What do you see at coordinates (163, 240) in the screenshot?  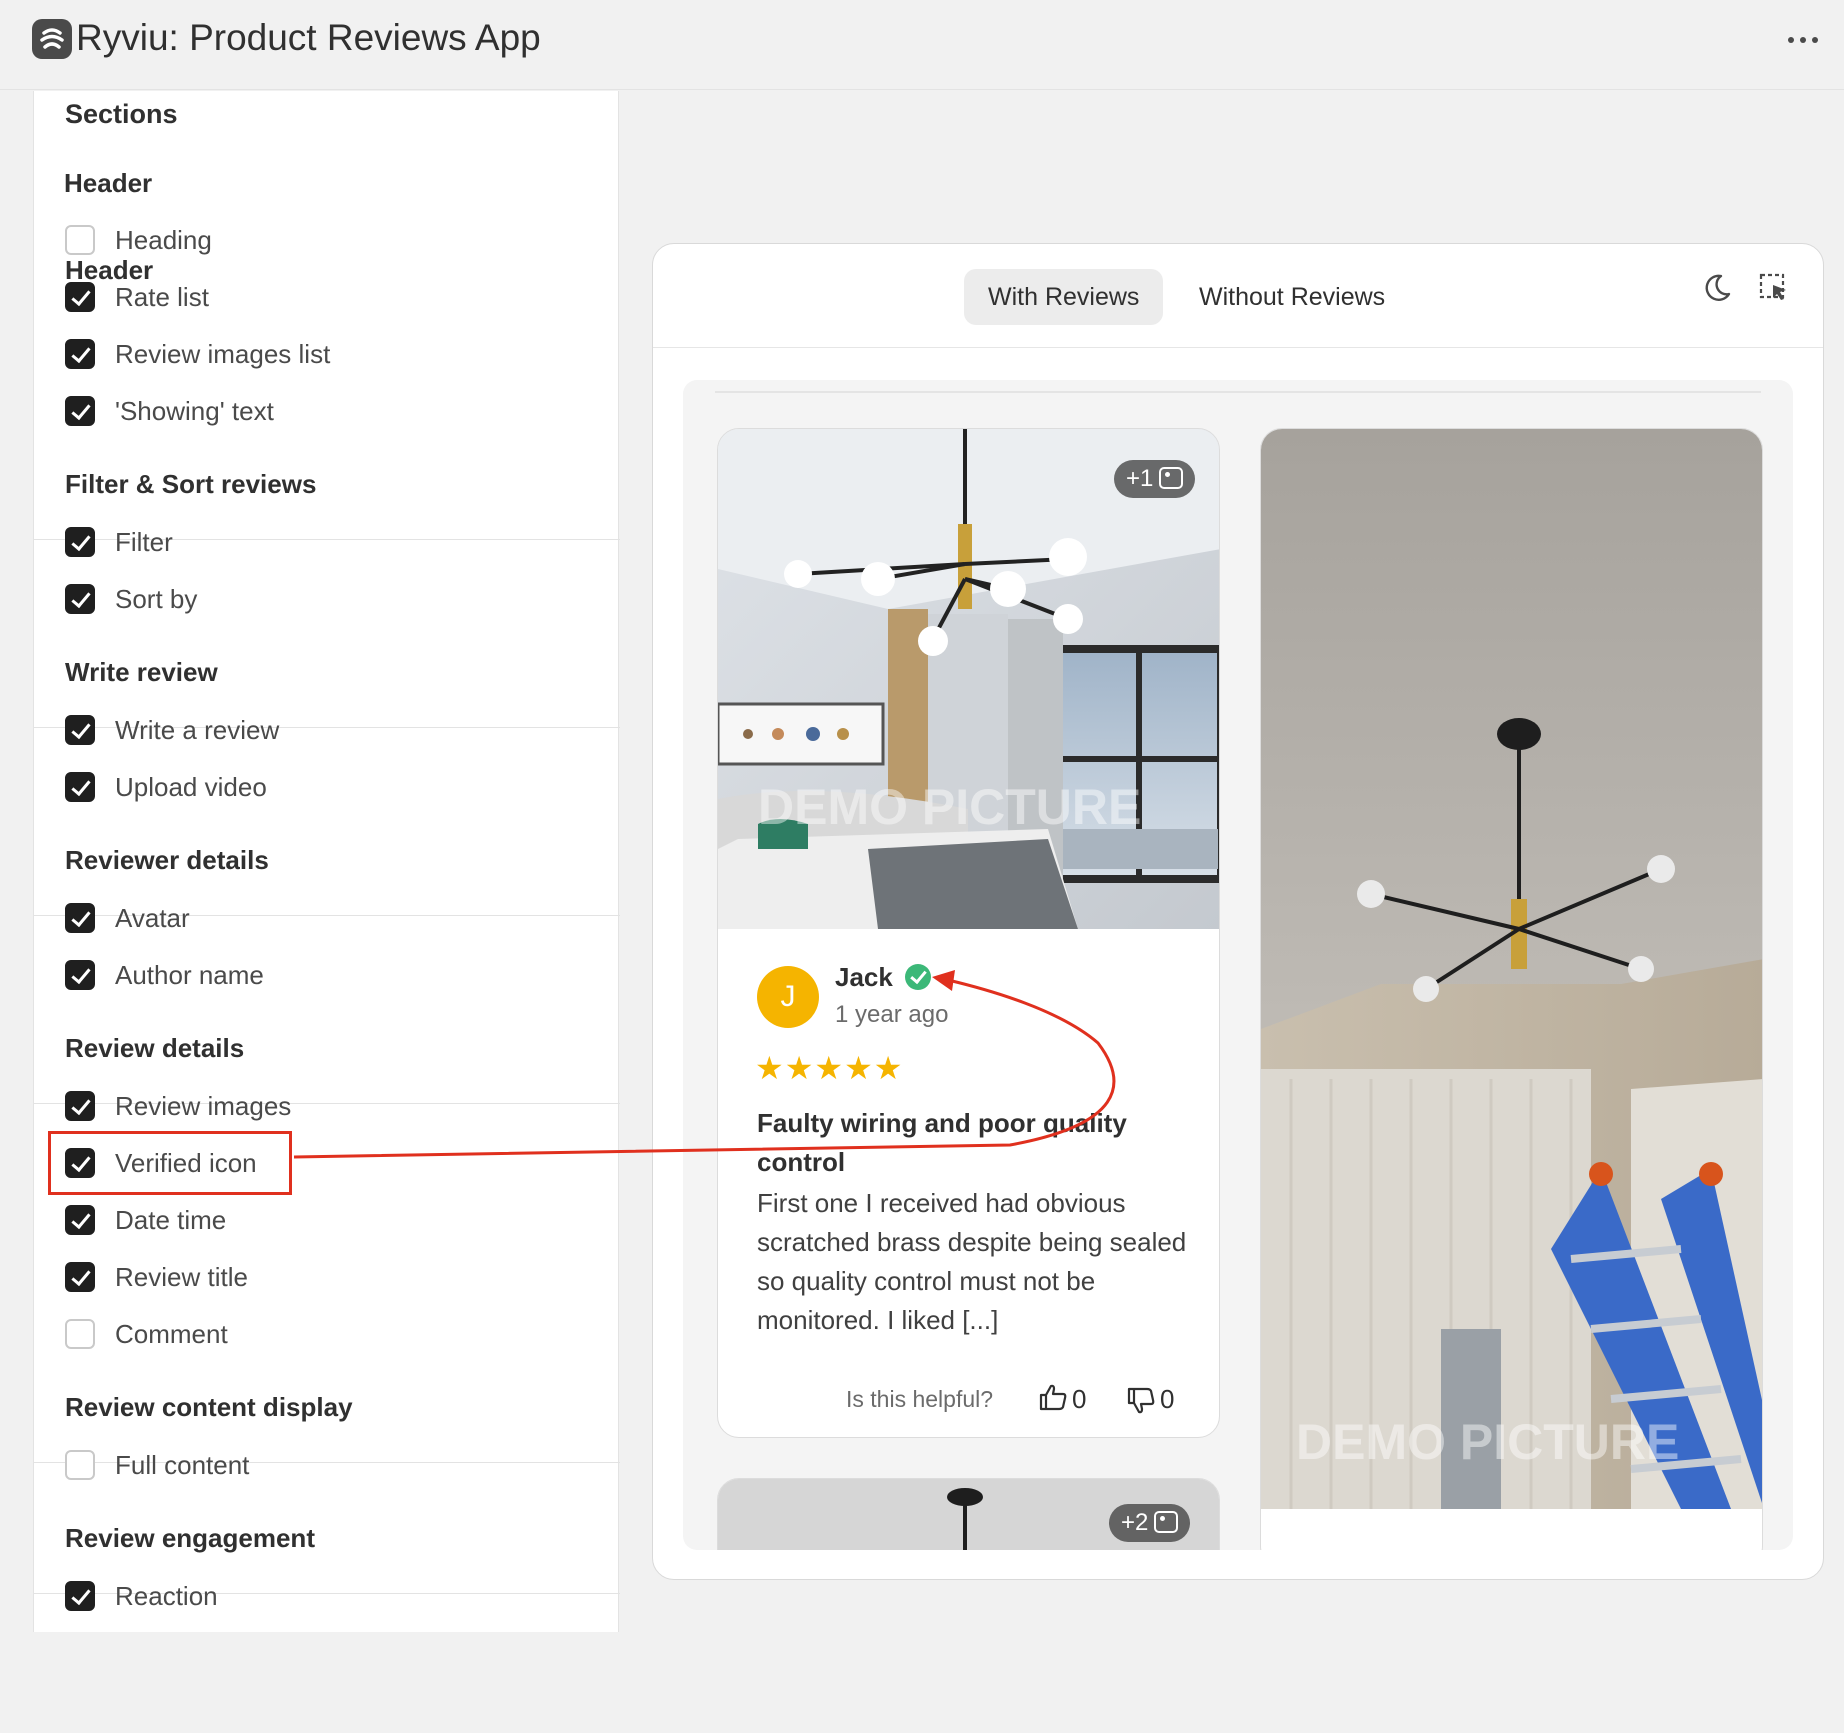 I see `option-label: Heading` at bounding box center [163, 240].